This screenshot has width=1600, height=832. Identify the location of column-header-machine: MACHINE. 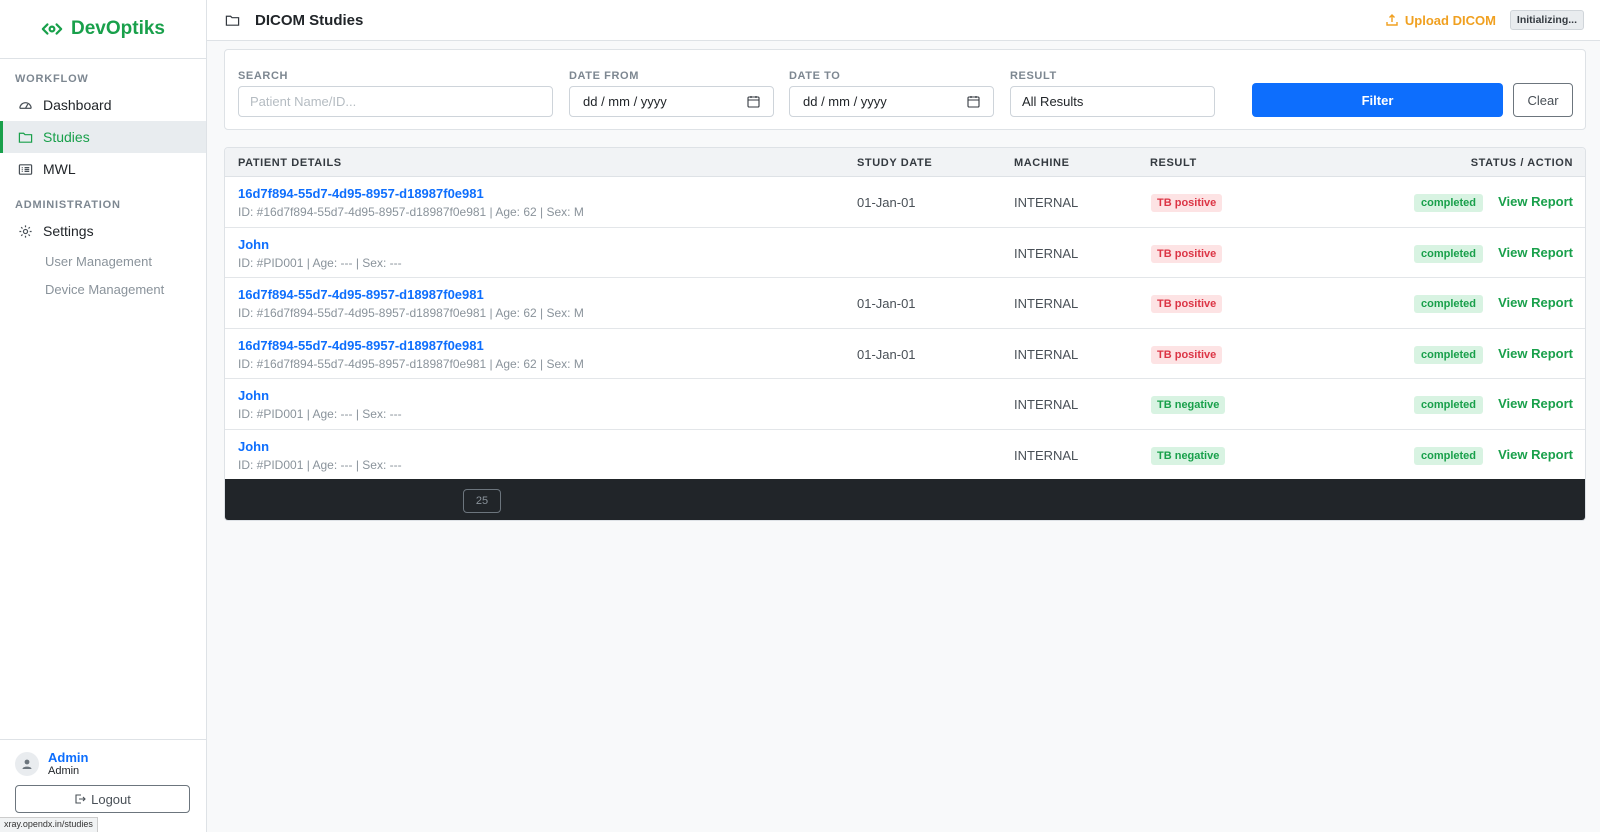
(1042, 163).